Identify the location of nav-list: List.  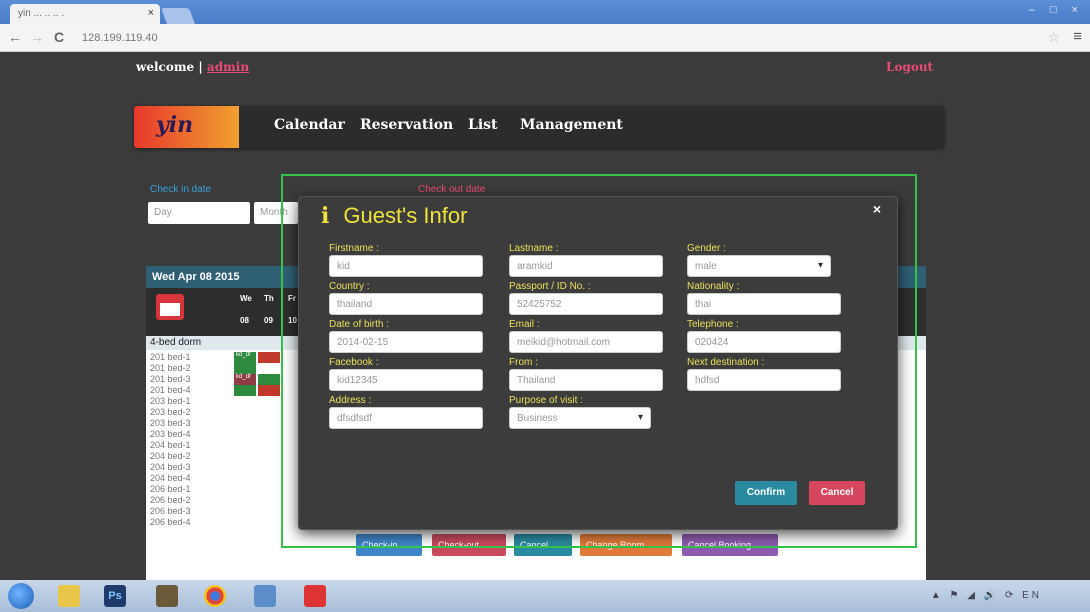
(483, 125).